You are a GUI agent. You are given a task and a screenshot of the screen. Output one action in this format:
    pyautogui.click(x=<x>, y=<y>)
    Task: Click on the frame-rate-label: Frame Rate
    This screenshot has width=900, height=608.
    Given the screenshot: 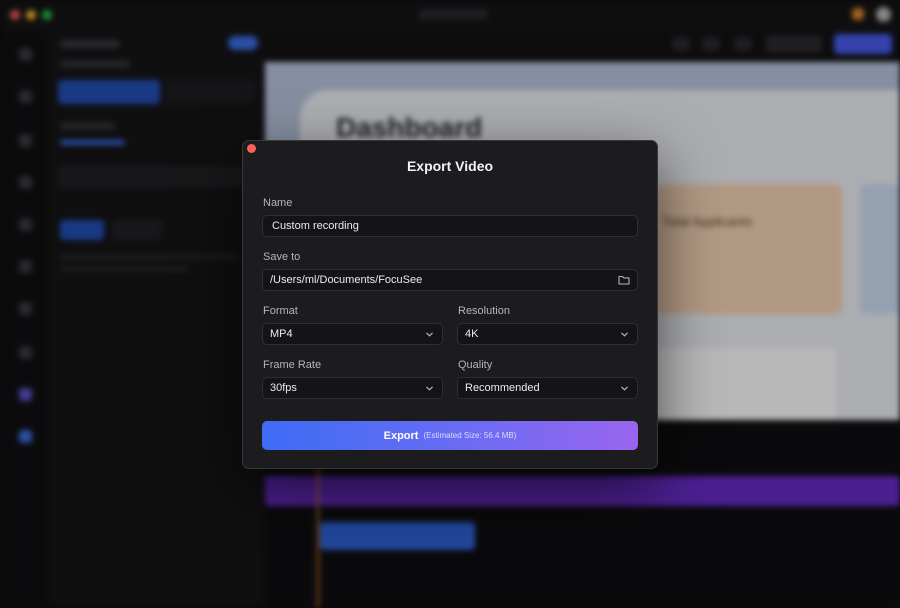 What is the action you would take?
    pyautogui.click(x=292, y=365)
    